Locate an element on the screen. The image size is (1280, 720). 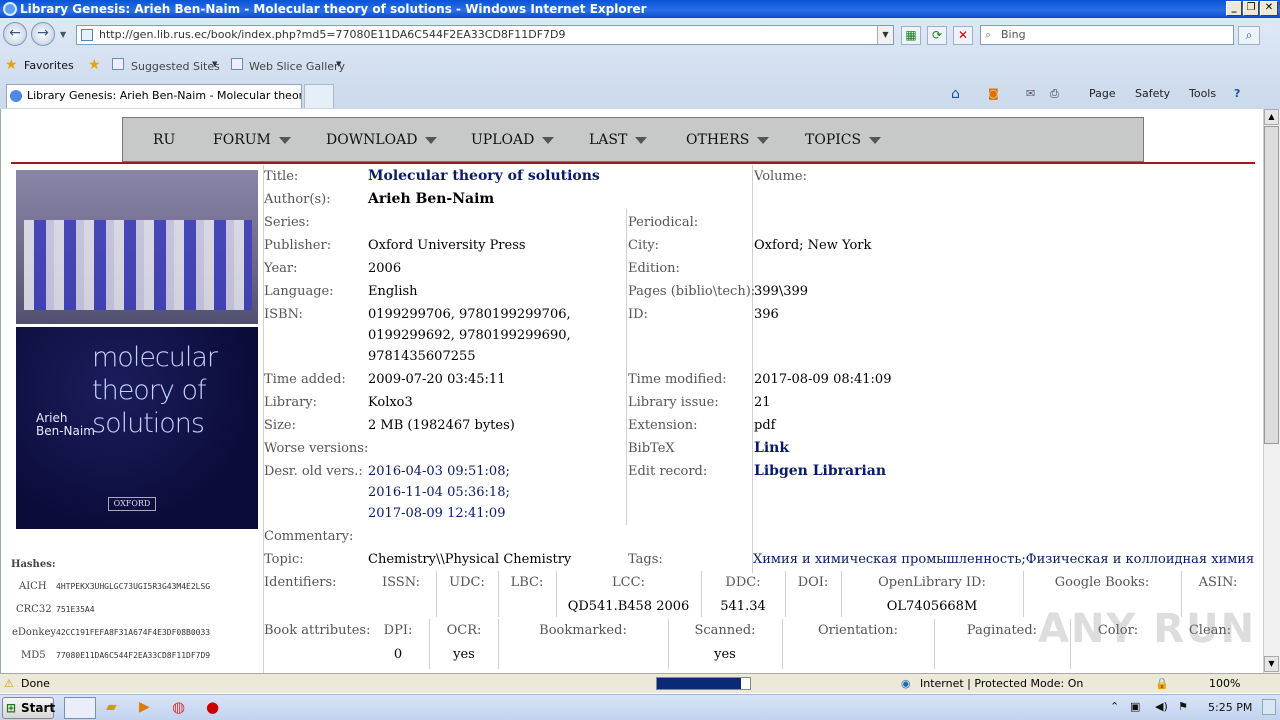
close-button: ✕ is located at coordinates (1269, 8).